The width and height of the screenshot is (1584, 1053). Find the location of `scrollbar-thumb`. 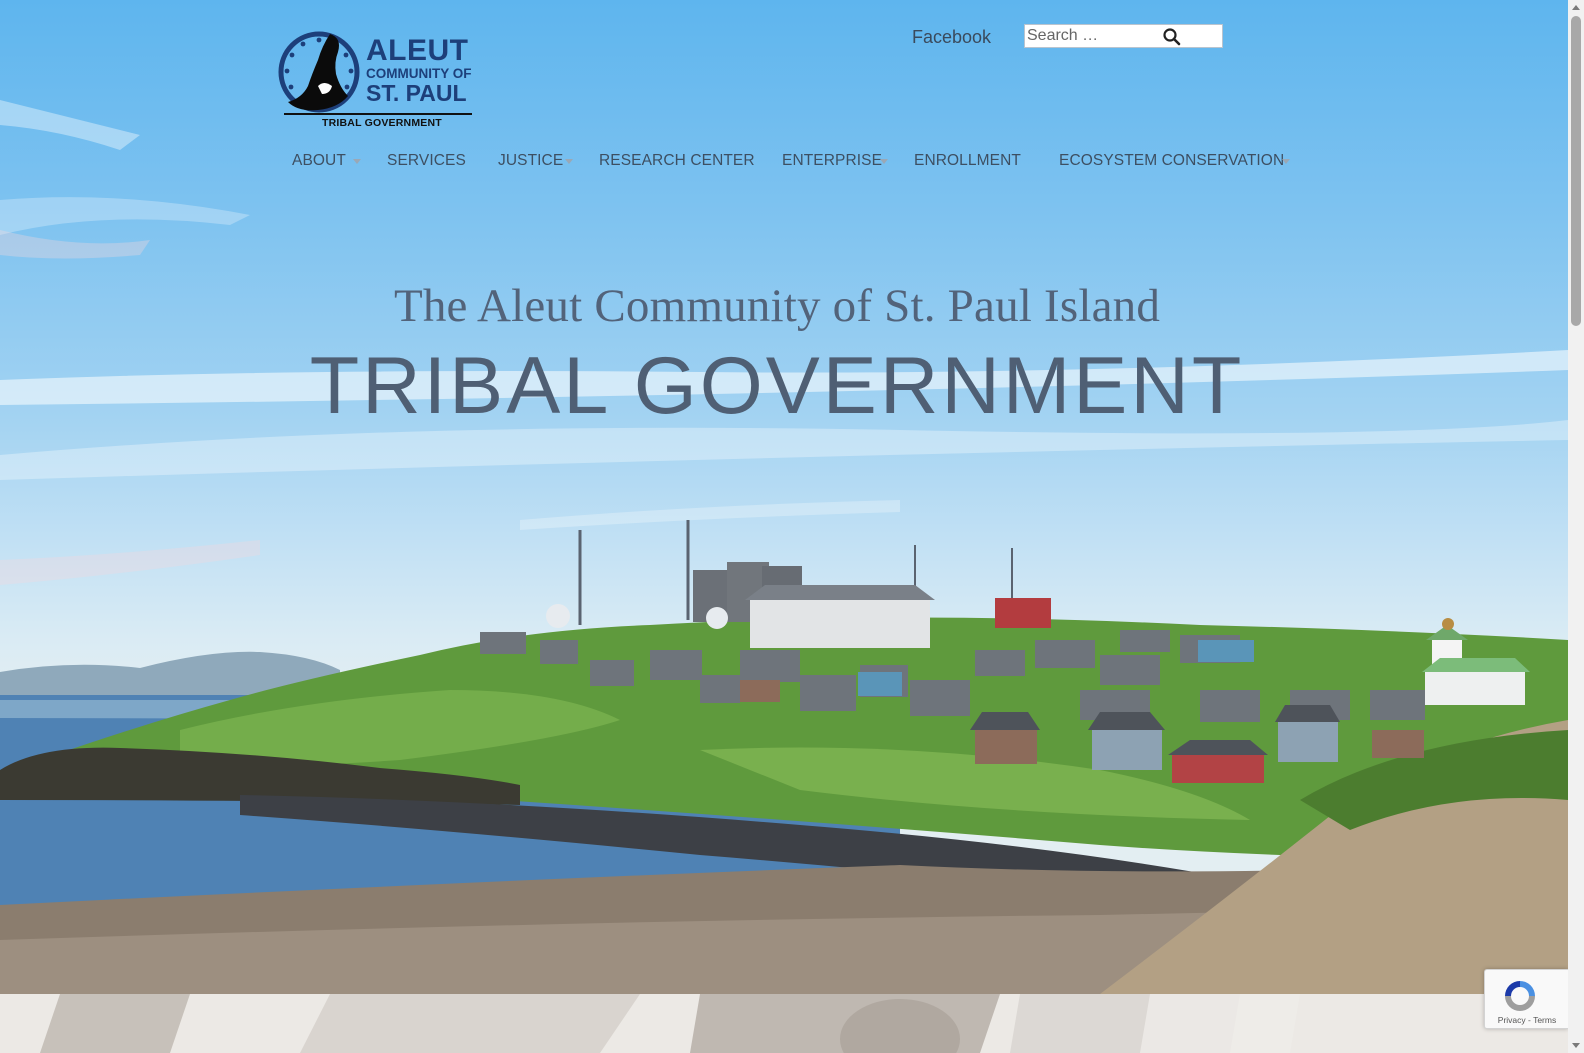

scrollbar-thumb is located at coordinates (1576, 171).